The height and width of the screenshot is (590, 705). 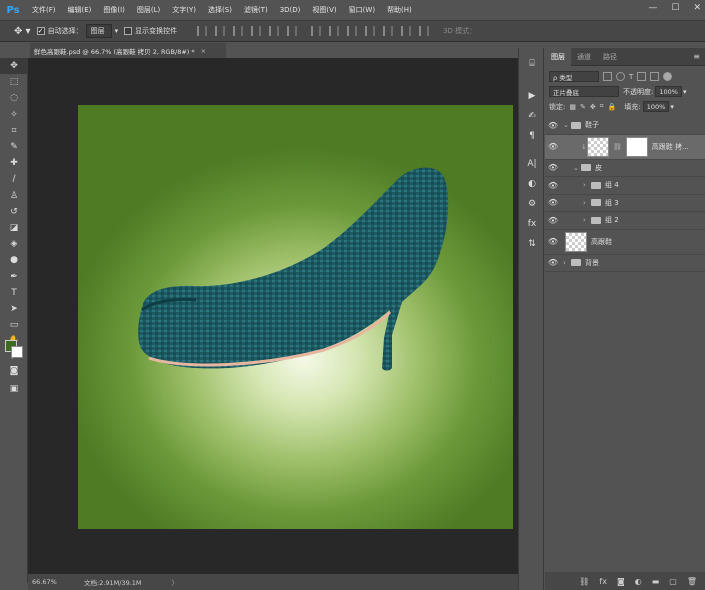 I want to click on opacity-input: 100%, so click(x=668, y=91).